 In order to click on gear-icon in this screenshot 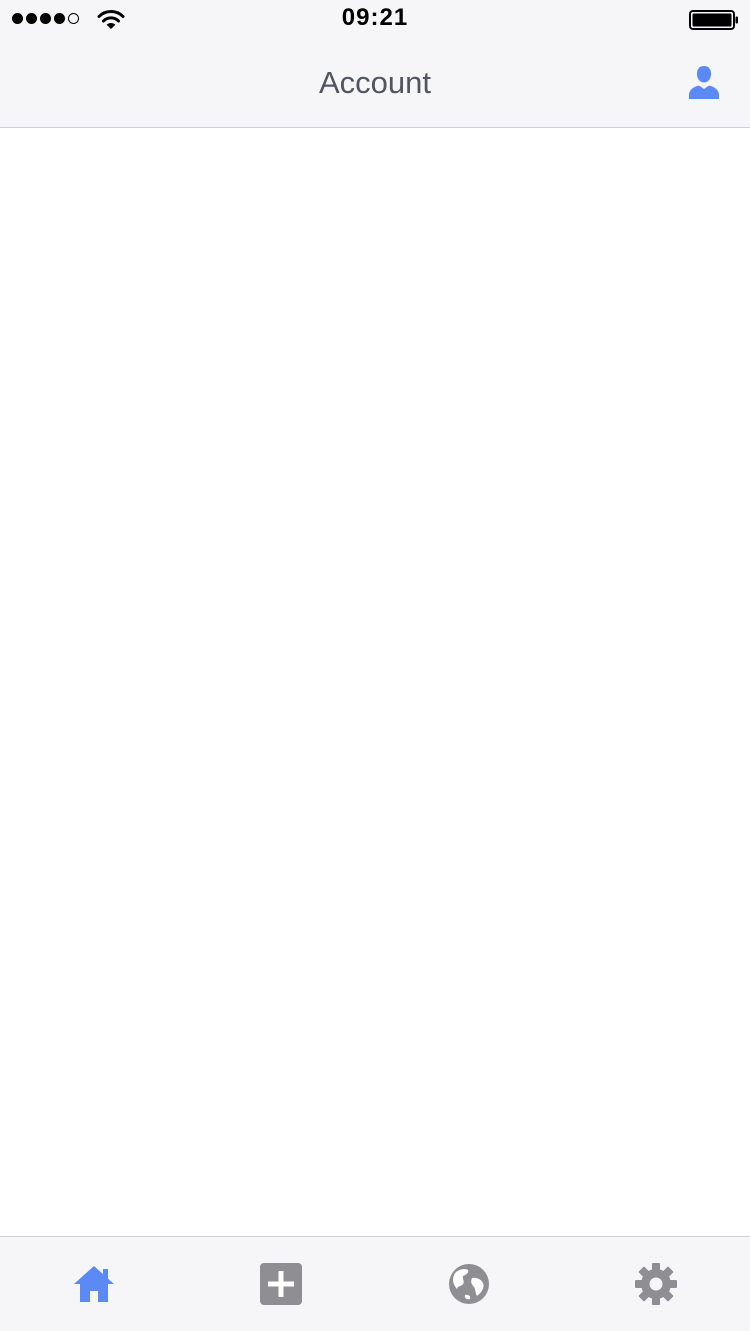, I will do `click(656, 1284)`.